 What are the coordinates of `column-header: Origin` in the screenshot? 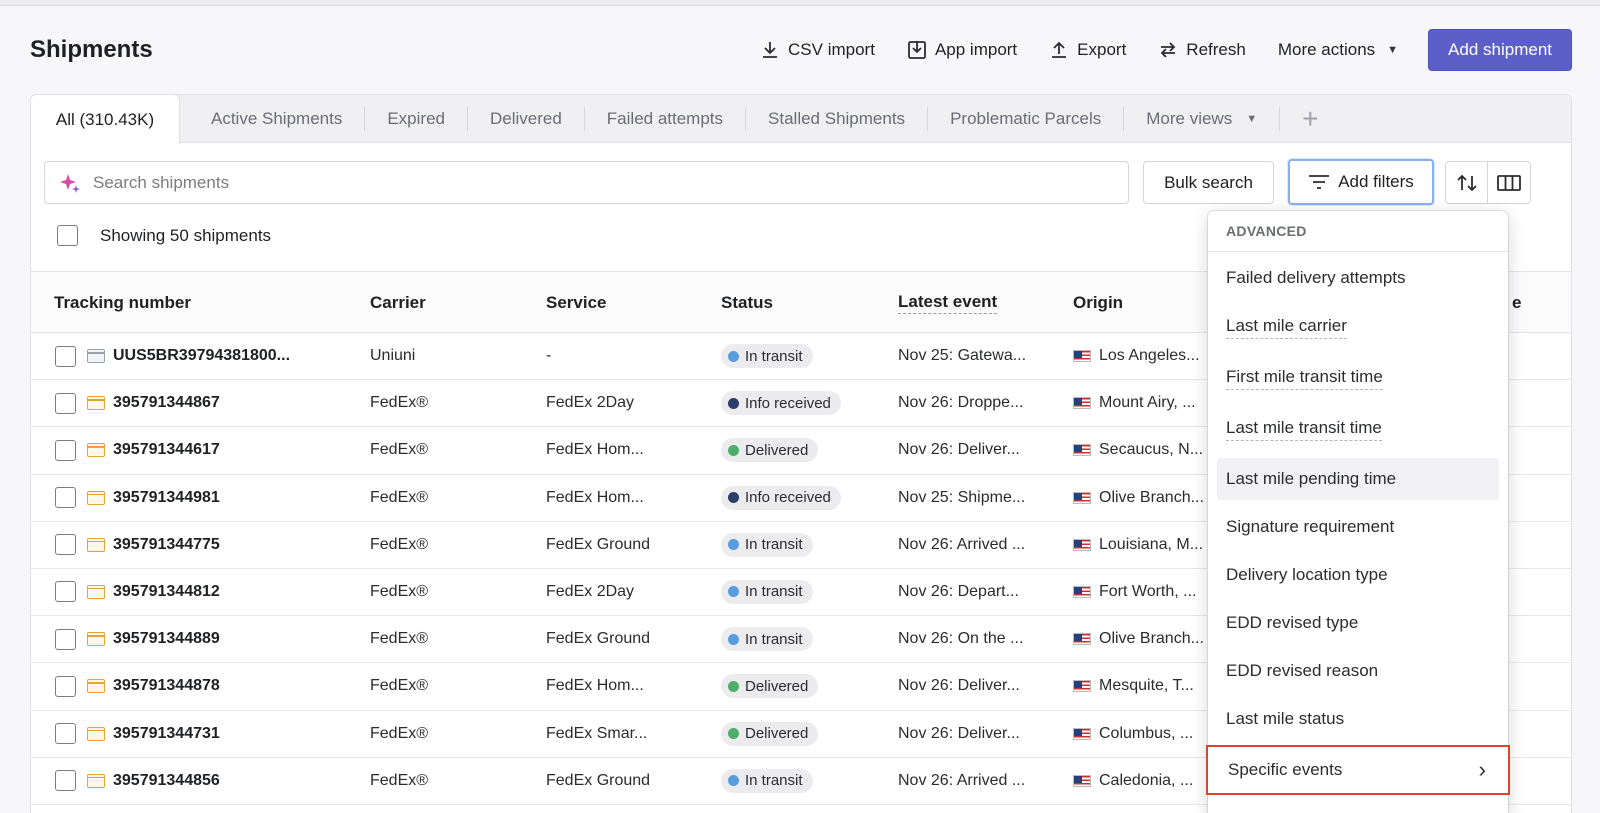 It's located at (1098, 302).